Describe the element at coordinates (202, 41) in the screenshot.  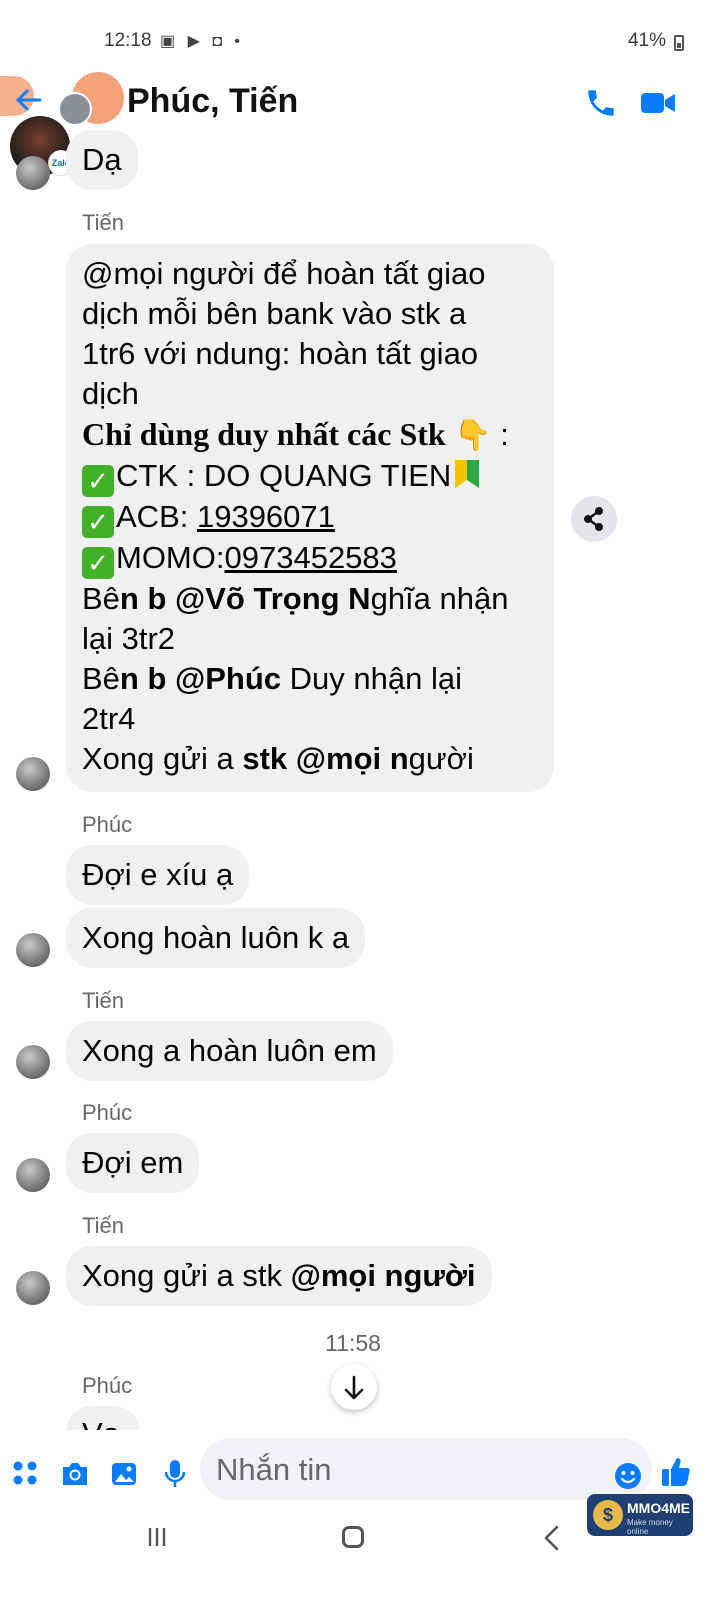
I see `notification-icons: ▣ ▶ ◘ •` at that location.